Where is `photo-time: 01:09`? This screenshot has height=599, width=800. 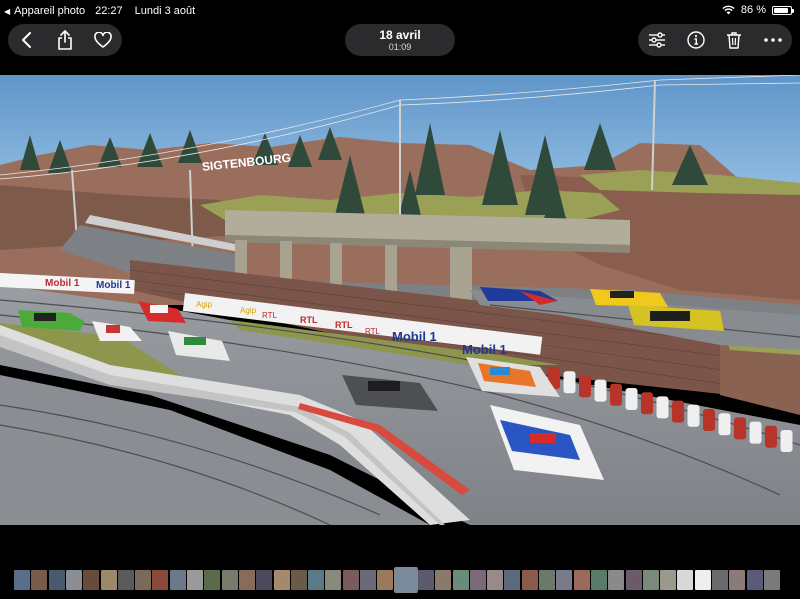
photo-time: 01:09 is located at coordinates (400, 46).